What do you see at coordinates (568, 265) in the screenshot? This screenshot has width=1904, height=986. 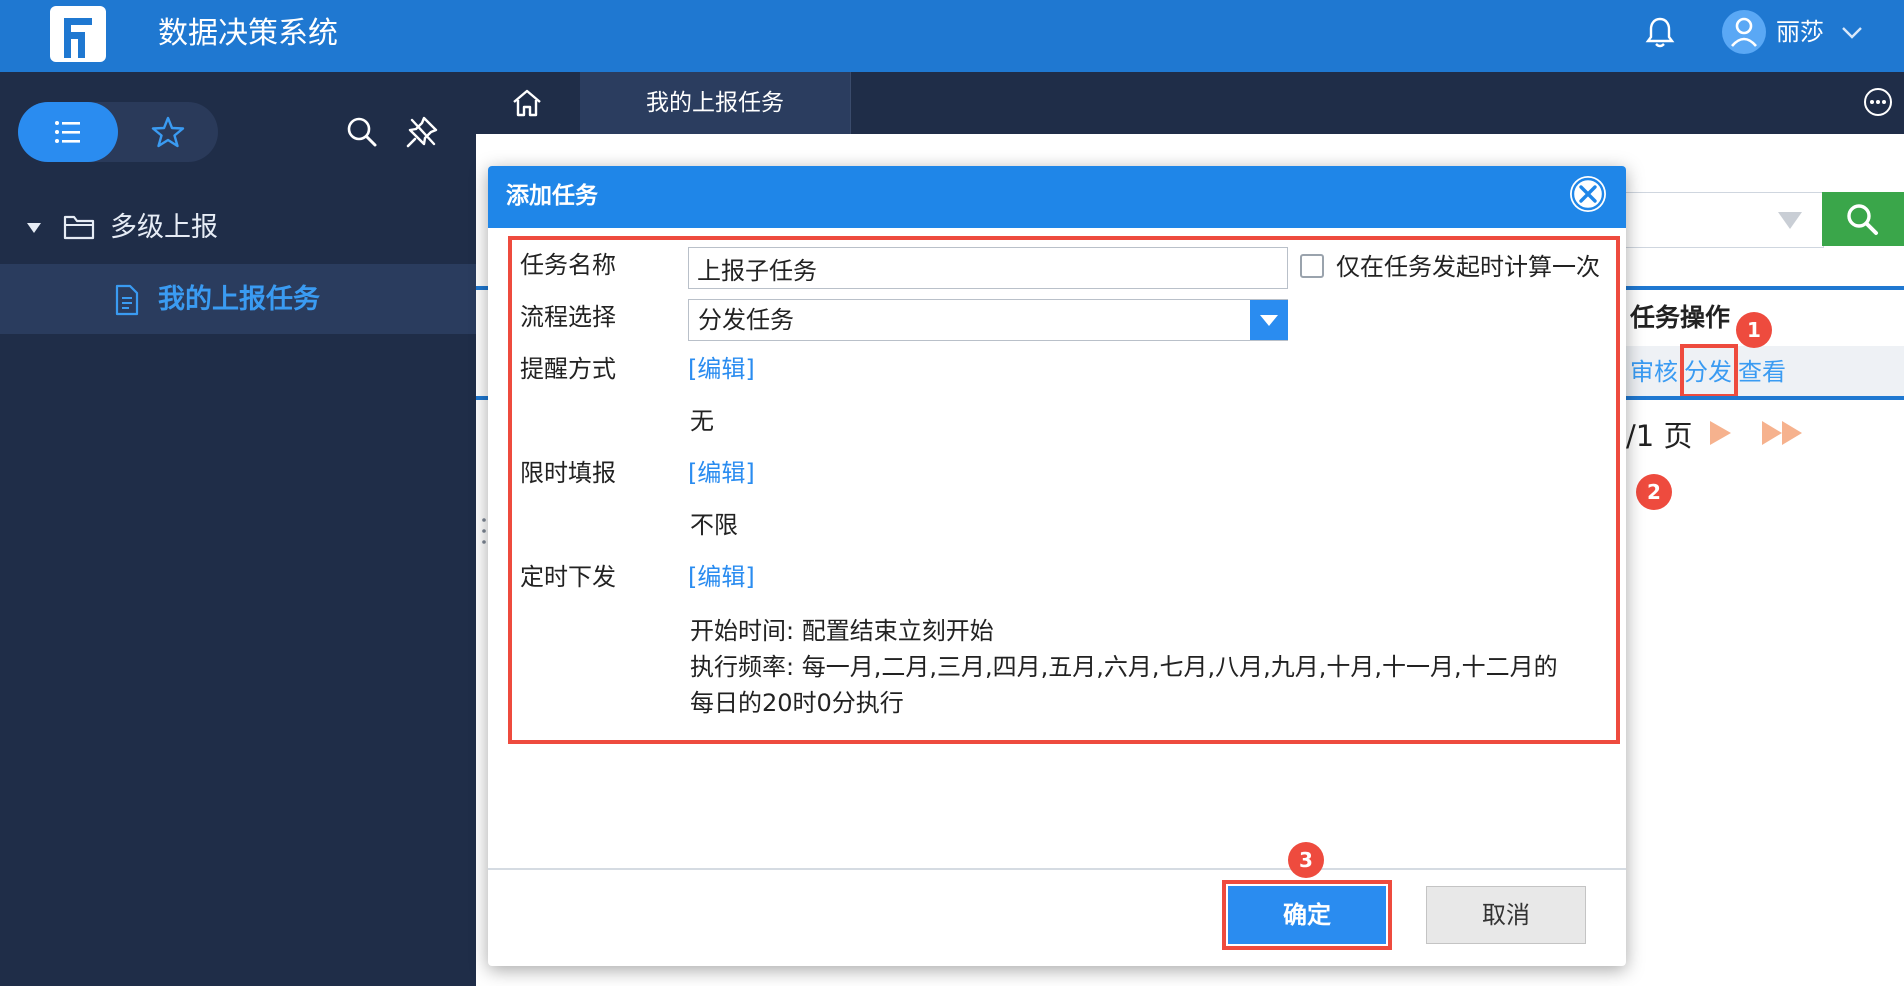 I see `task-name-label: 任务名称` at bounding box center [568, 265].